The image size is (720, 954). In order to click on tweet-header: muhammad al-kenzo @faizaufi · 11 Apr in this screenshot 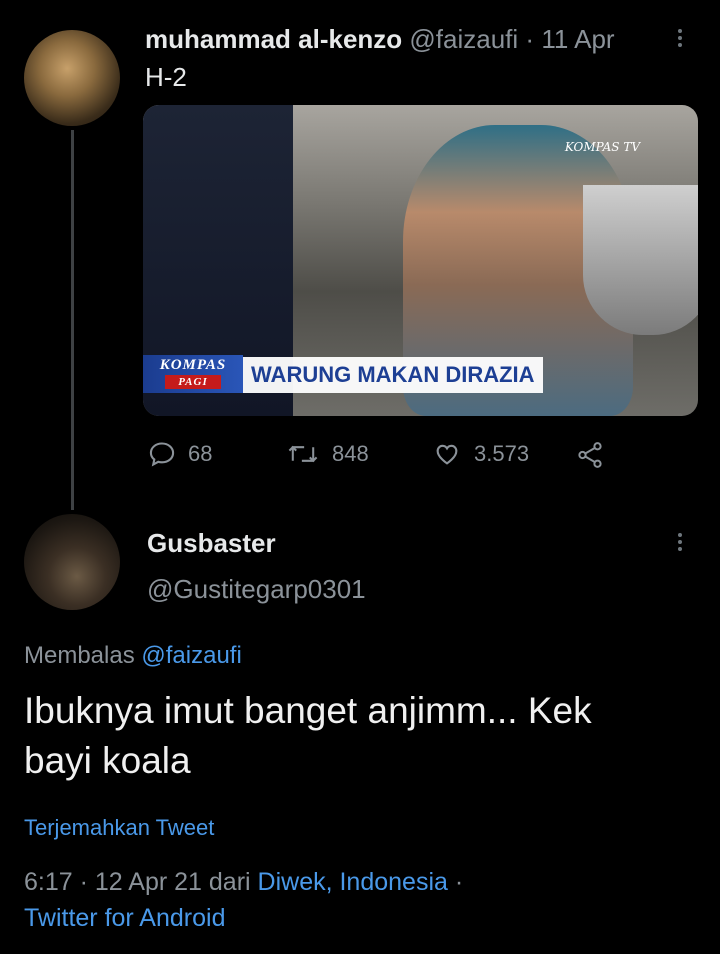, I will do `click(380, 39)`.